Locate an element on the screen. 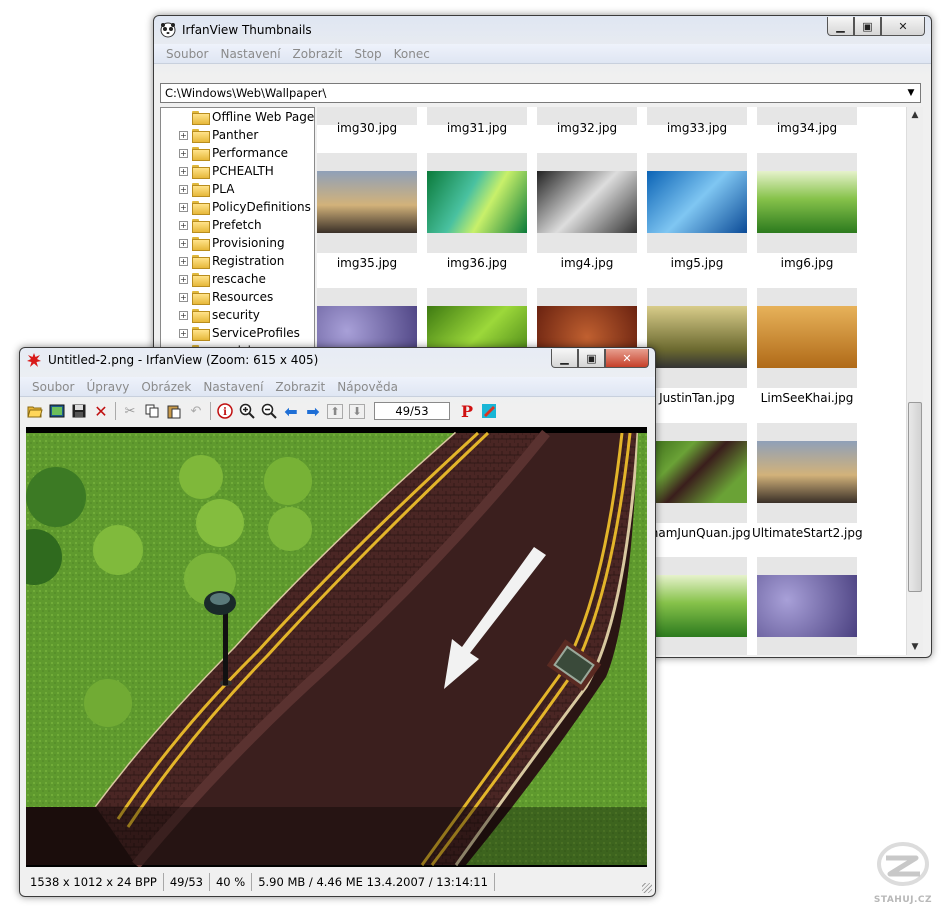  thumbnails-titlebar: IrfanView Thumbnails ▁ ▣ ✕ is located at coordinates (542, 30).